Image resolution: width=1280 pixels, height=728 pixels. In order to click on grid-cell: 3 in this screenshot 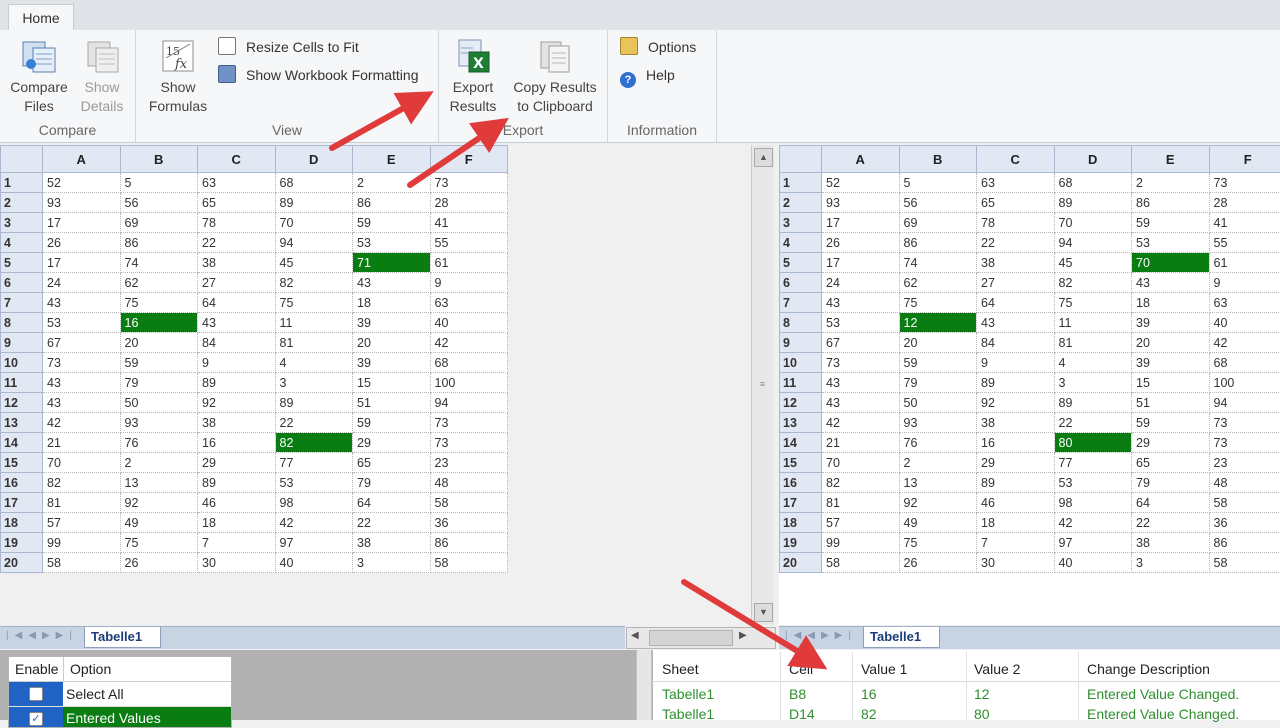, I will do `click(1171, 563)`.